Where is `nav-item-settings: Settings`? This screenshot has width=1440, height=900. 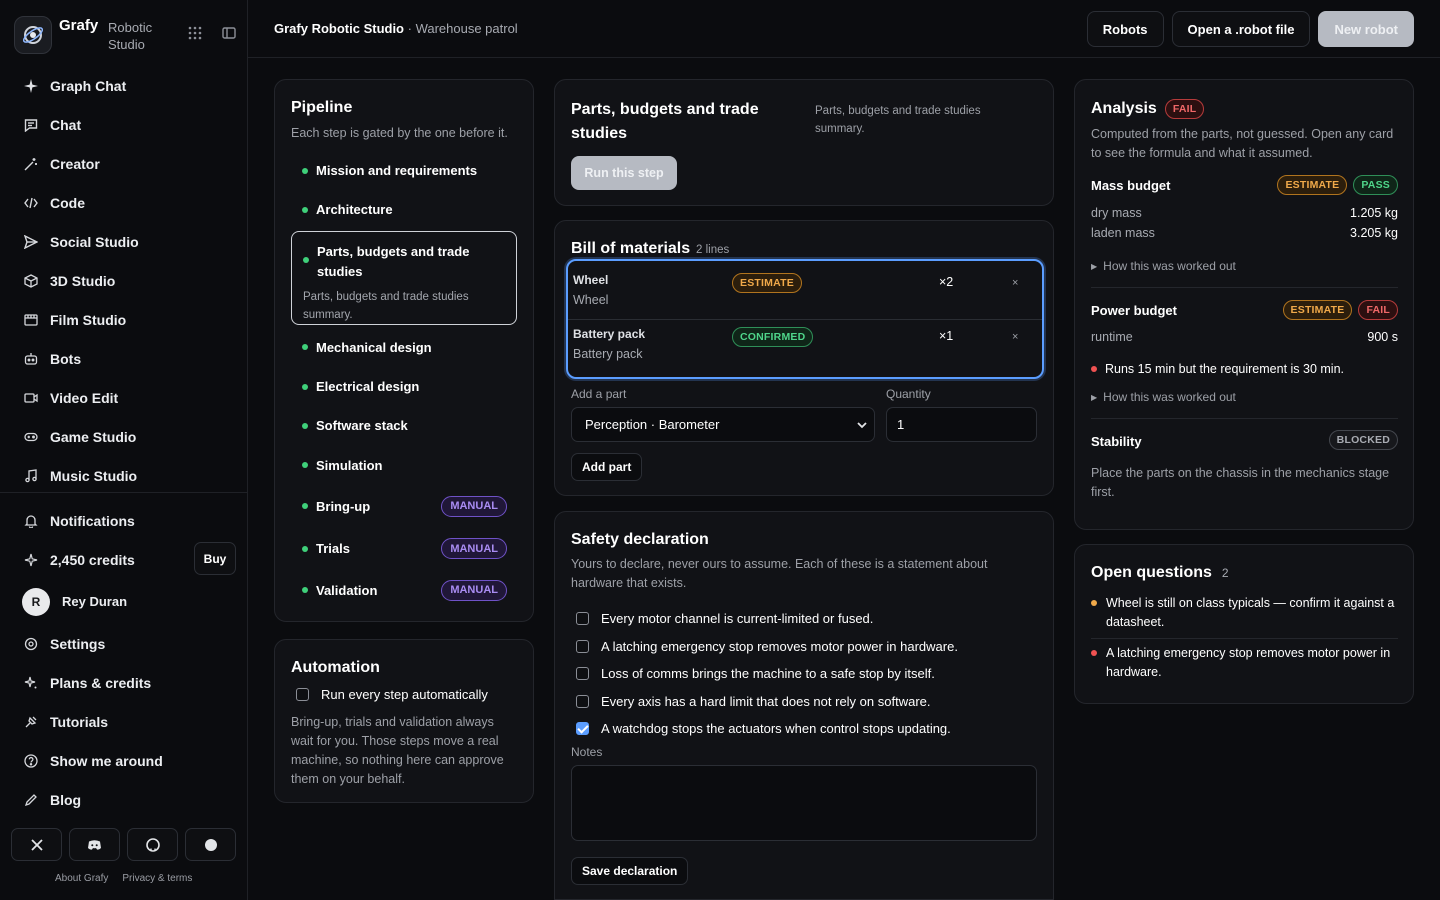
nav-item-settings: Settings is located at coordinates (123, 643).